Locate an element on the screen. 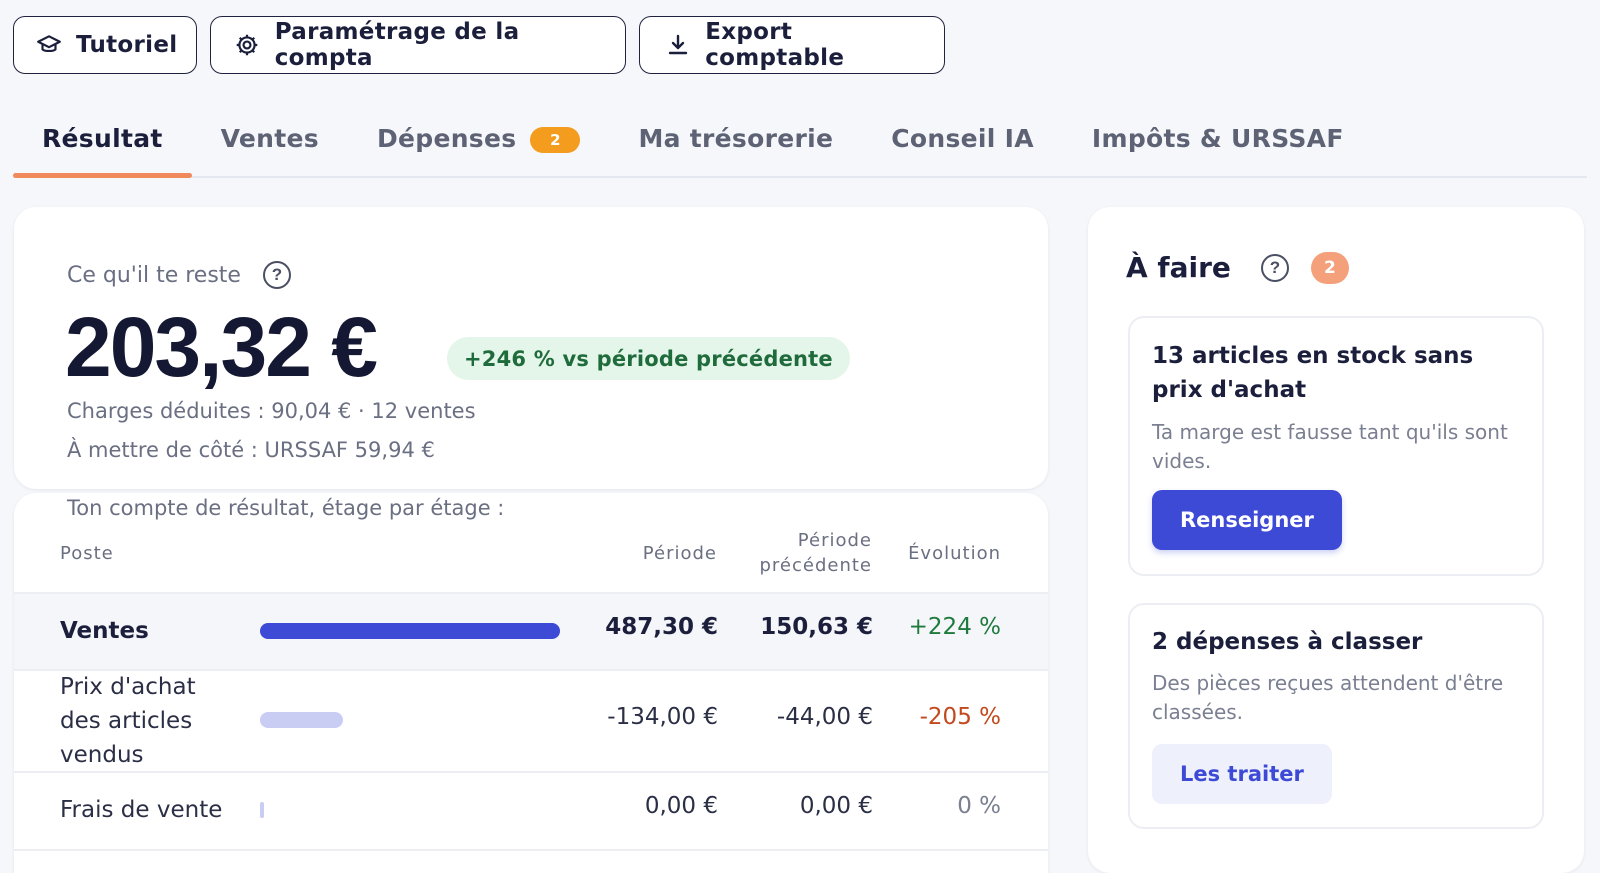 The width and height of the screenshot is (1600, 873). remaining-label-row: Ce qu'il te reste ? is located at coordinates (179, 275).